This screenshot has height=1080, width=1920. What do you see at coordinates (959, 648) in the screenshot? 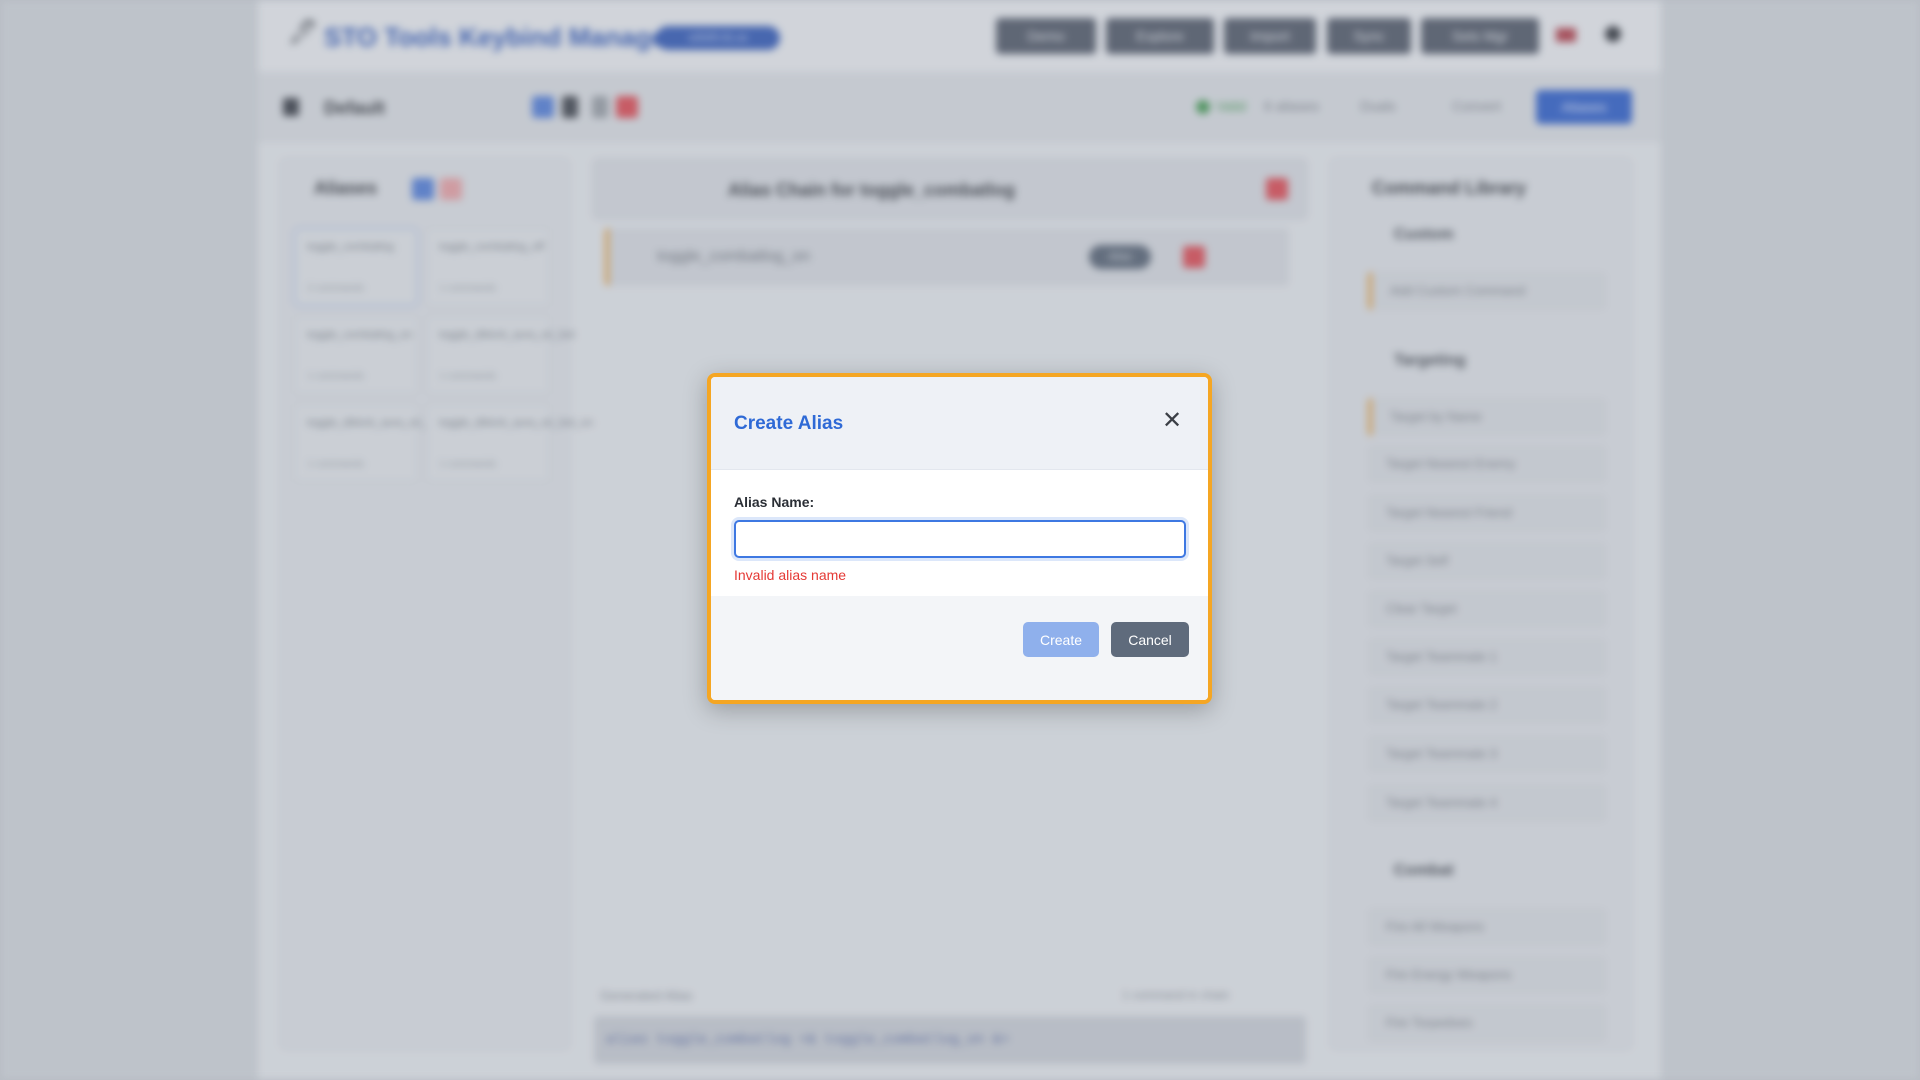
I see `modal-footer: Create Cancel` at bounding box center [959, 648].